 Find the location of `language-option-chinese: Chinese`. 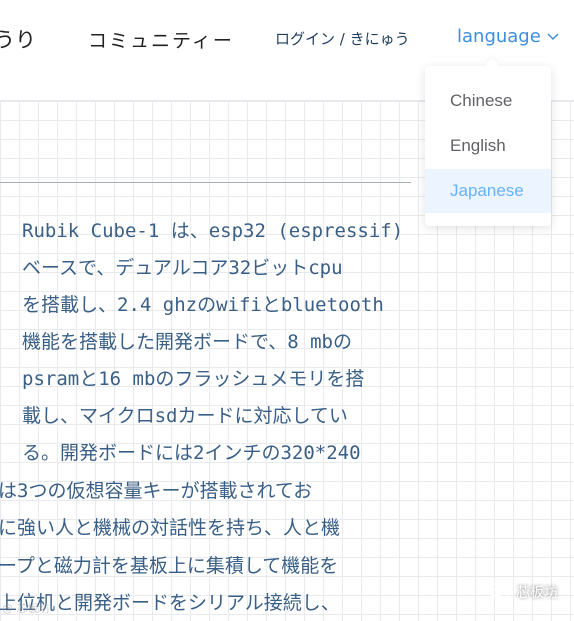

language-option-chinese: Chinese is located at coordinates (488, 101).